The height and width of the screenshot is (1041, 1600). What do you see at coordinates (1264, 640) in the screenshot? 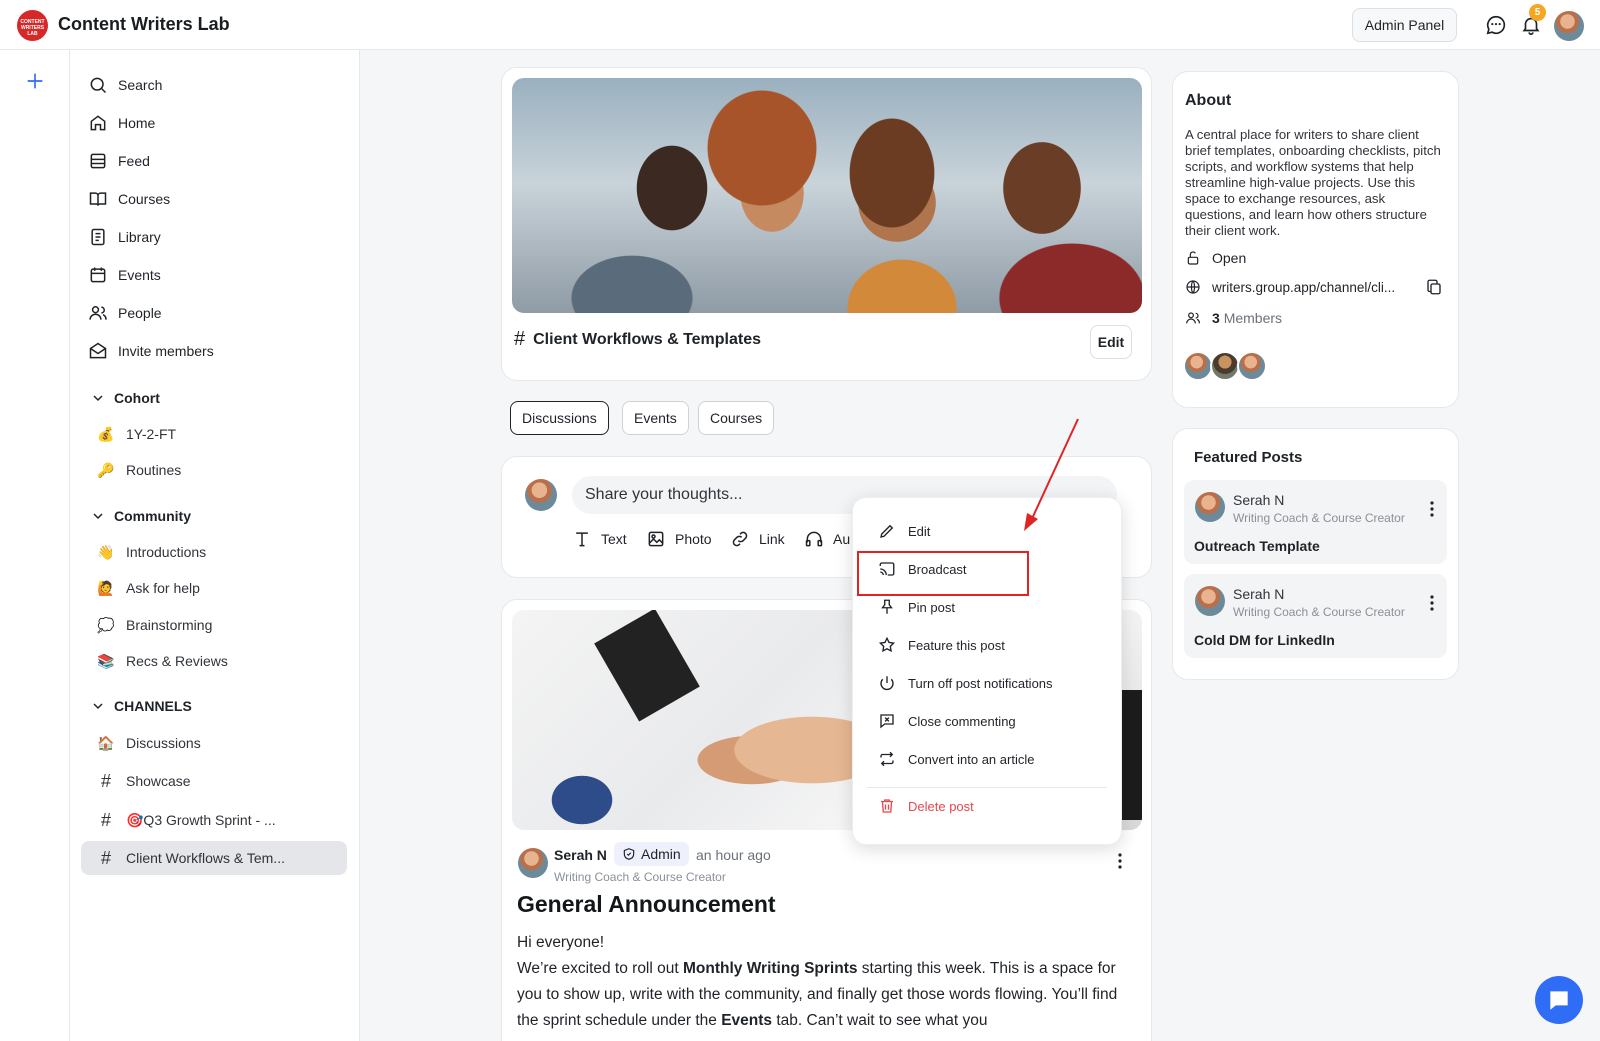
I see `featured-post-title: Cold DM for LinkedIn` at bounding box center [1264, 640].